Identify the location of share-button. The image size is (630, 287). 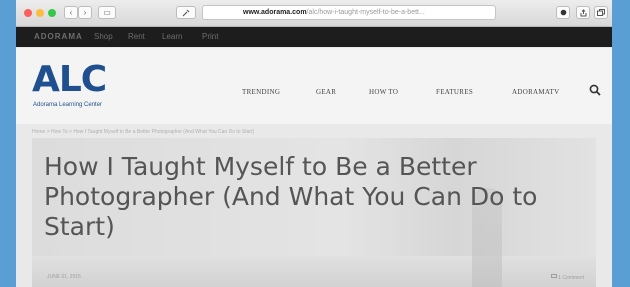
(583, 12).